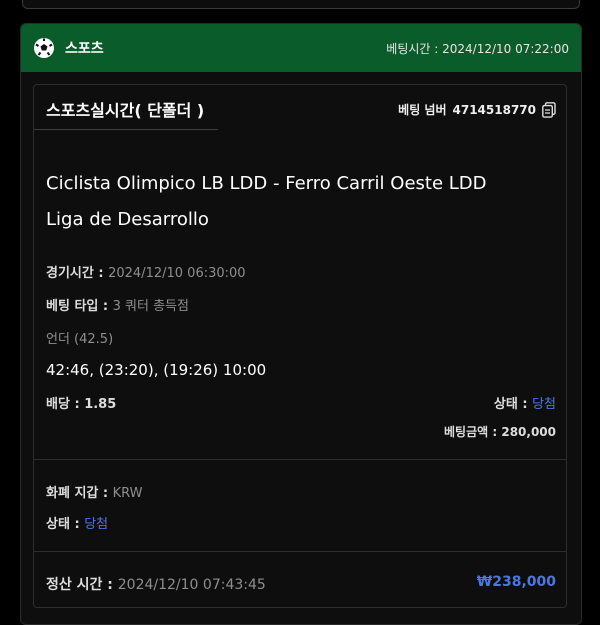 This screenshot has width=600, height=625. What do you see at coordinates (72, 493) in the screenshot?
I see `currency-label: 화폐 지갑` at bounding box center [72, 493].